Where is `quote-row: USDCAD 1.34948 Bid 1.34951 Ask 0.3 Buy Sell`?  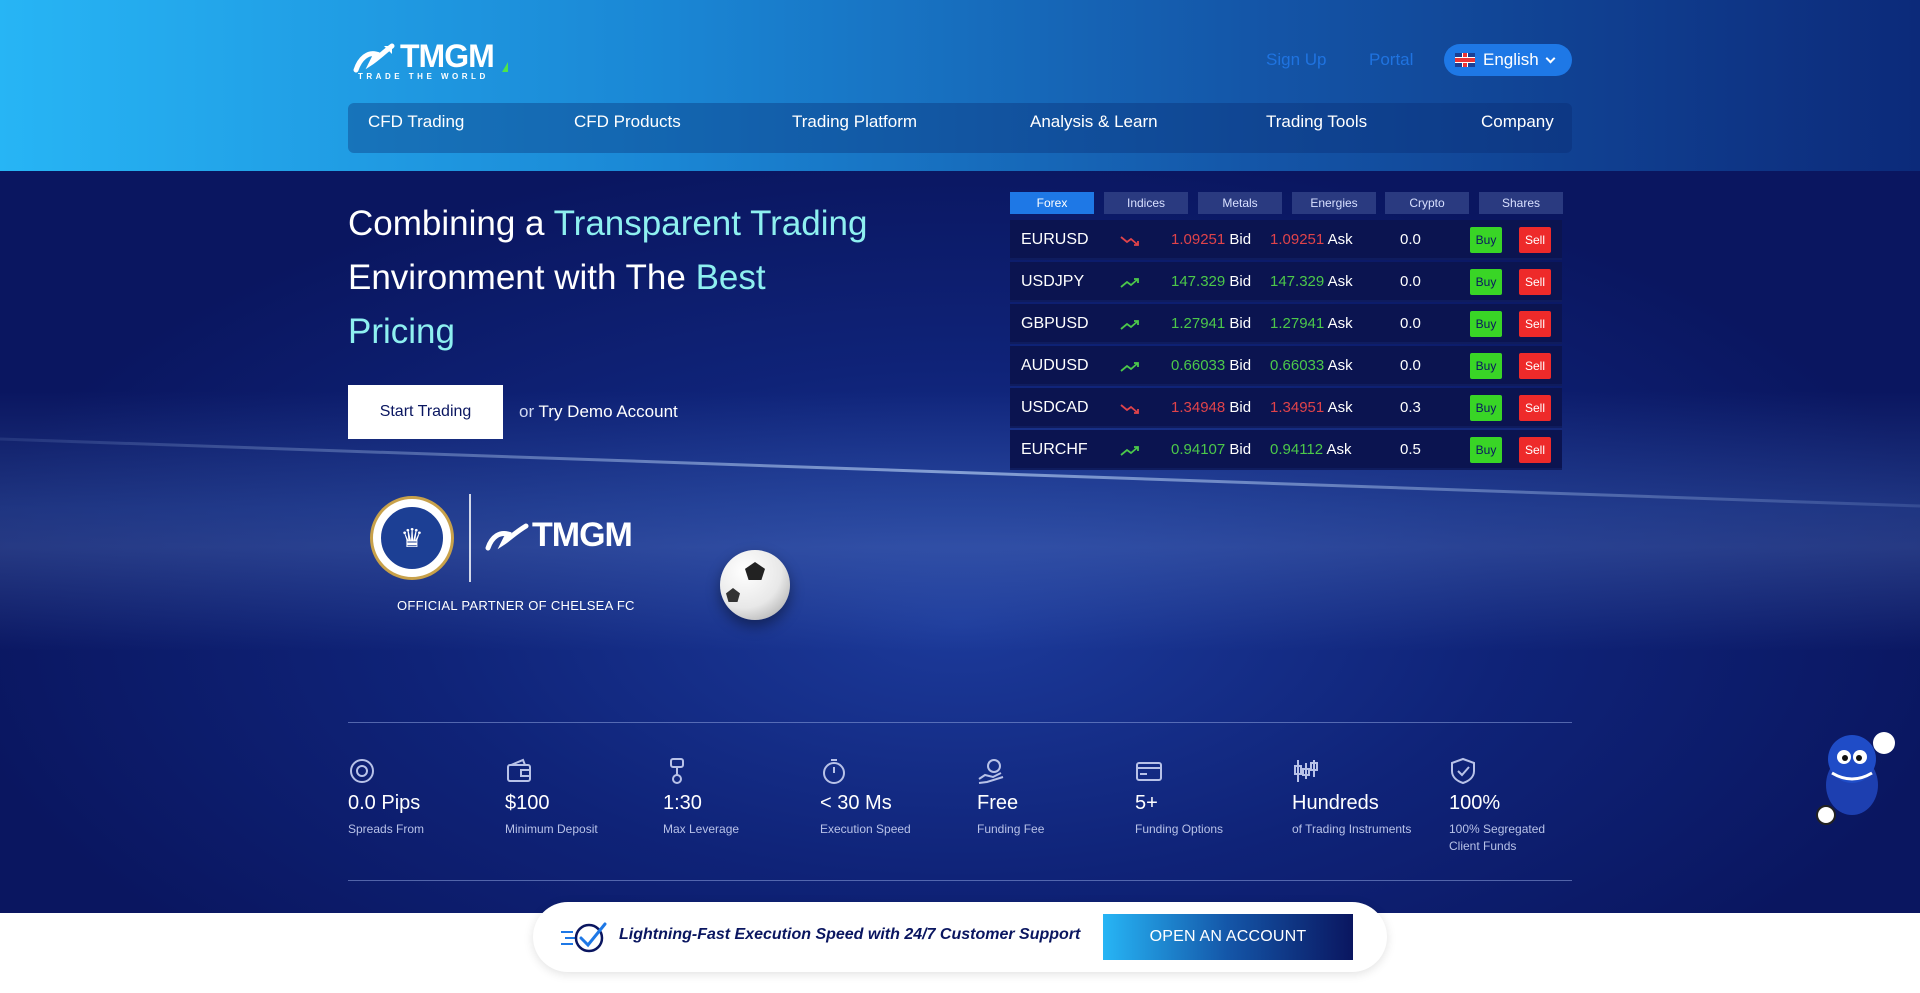
quote-row: USDCAD 1.34948 Bid 1.34951 Ask 0.3 Buy Sell is located at coordinates (1286, 408).